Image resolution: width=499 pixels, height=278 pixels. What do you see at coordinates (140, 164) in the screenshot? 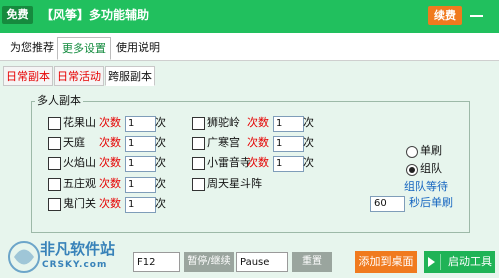
I see `count-input-huoyanshan: 1` at bounding box center [140, 164].